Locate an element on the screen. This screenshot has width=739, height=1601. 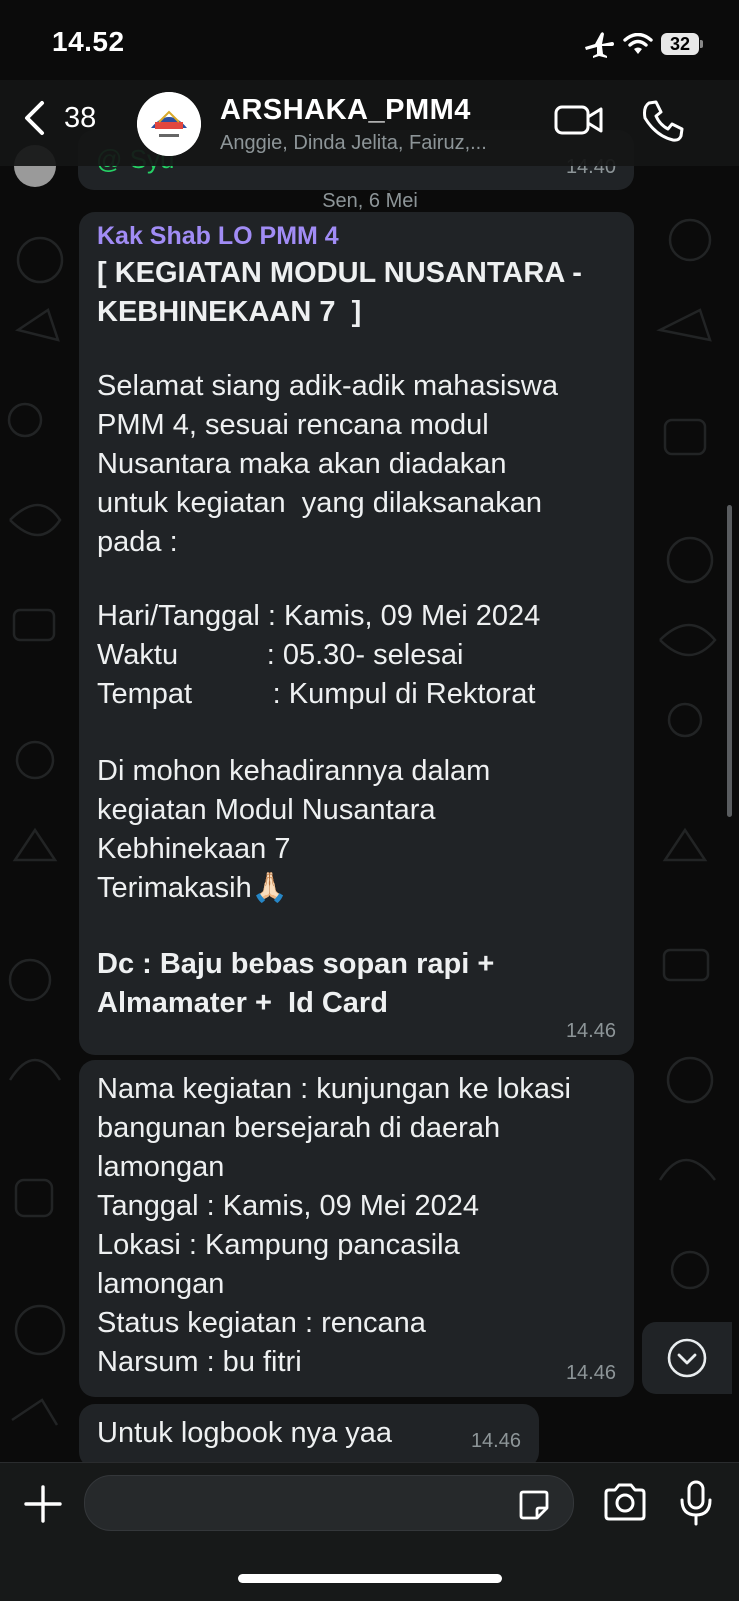
microphone-icon is located at coordinates (696, 1503).